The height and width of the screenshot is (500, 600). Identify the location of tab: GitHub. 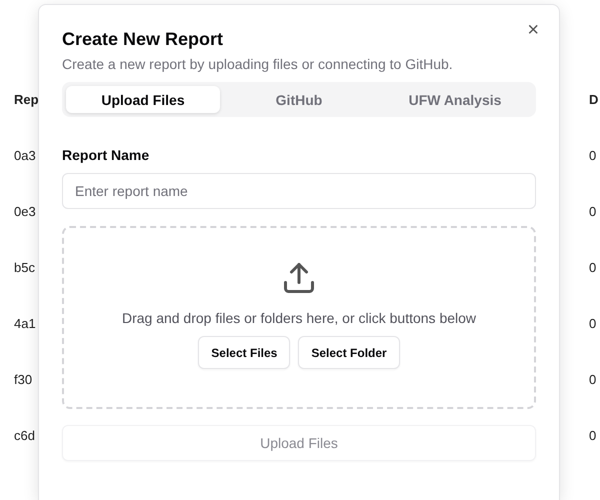
(299, 99).